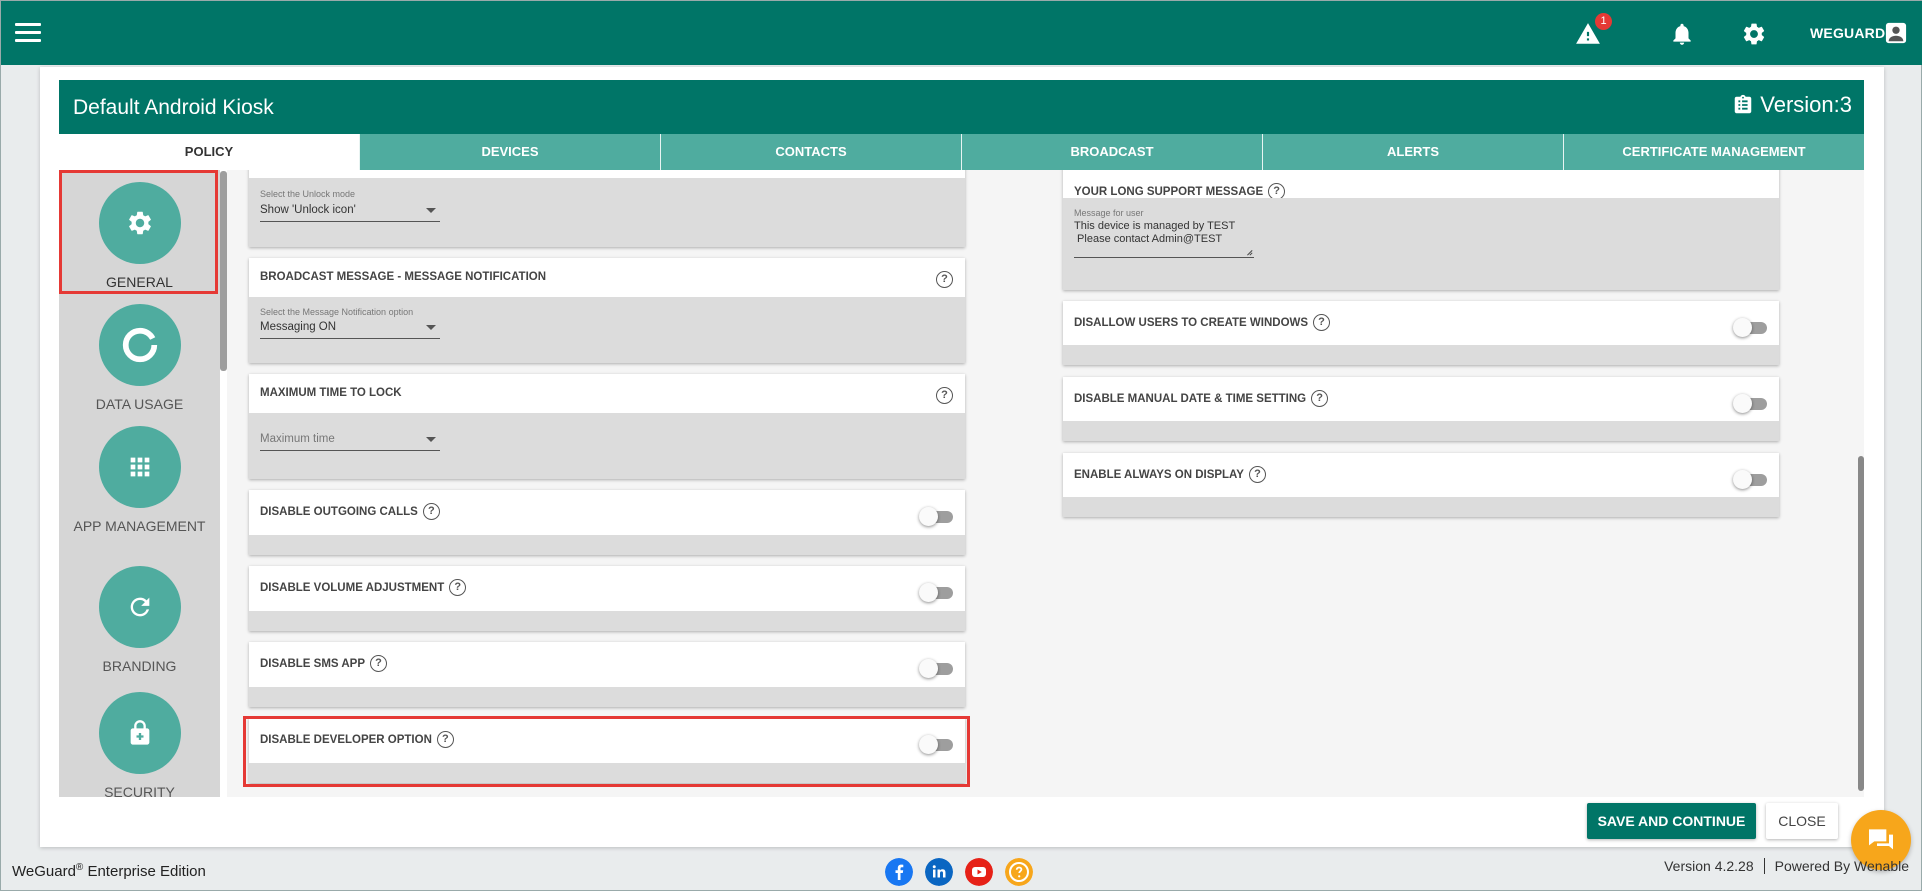 This screenshot has height=891, width=1922. I want to click on max-time-select: Maximum time, so click(350, 440).